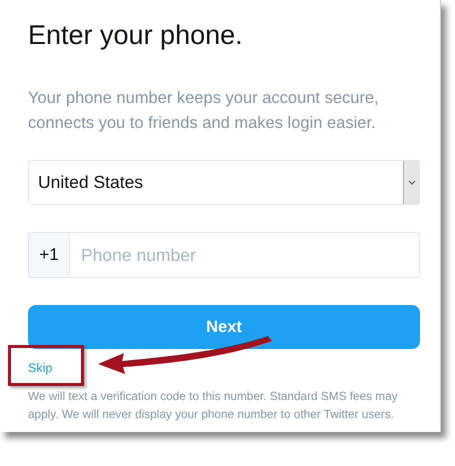 The width and height of the screenshot is (455, 466). I want to click on country-select: United States, so click(224, 182).